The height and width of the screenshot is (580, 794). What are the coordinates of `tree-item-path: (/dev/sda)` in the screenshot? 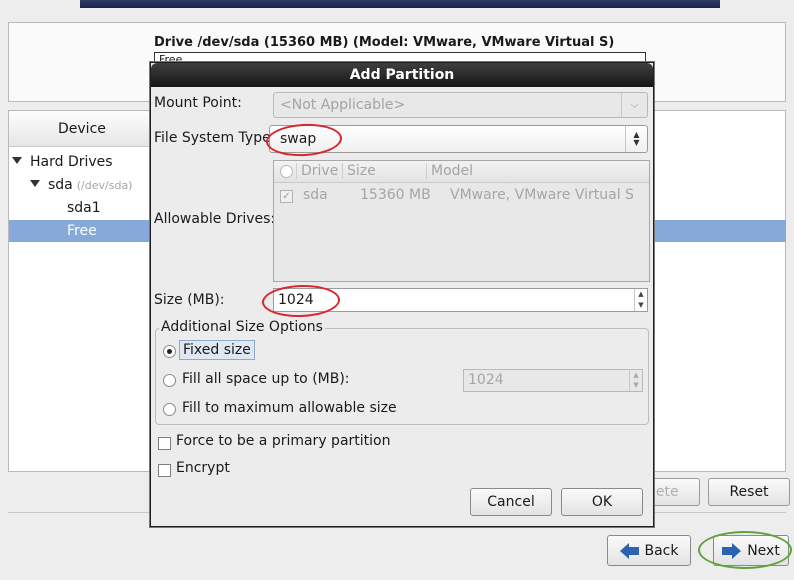 It's located at (104, 185).